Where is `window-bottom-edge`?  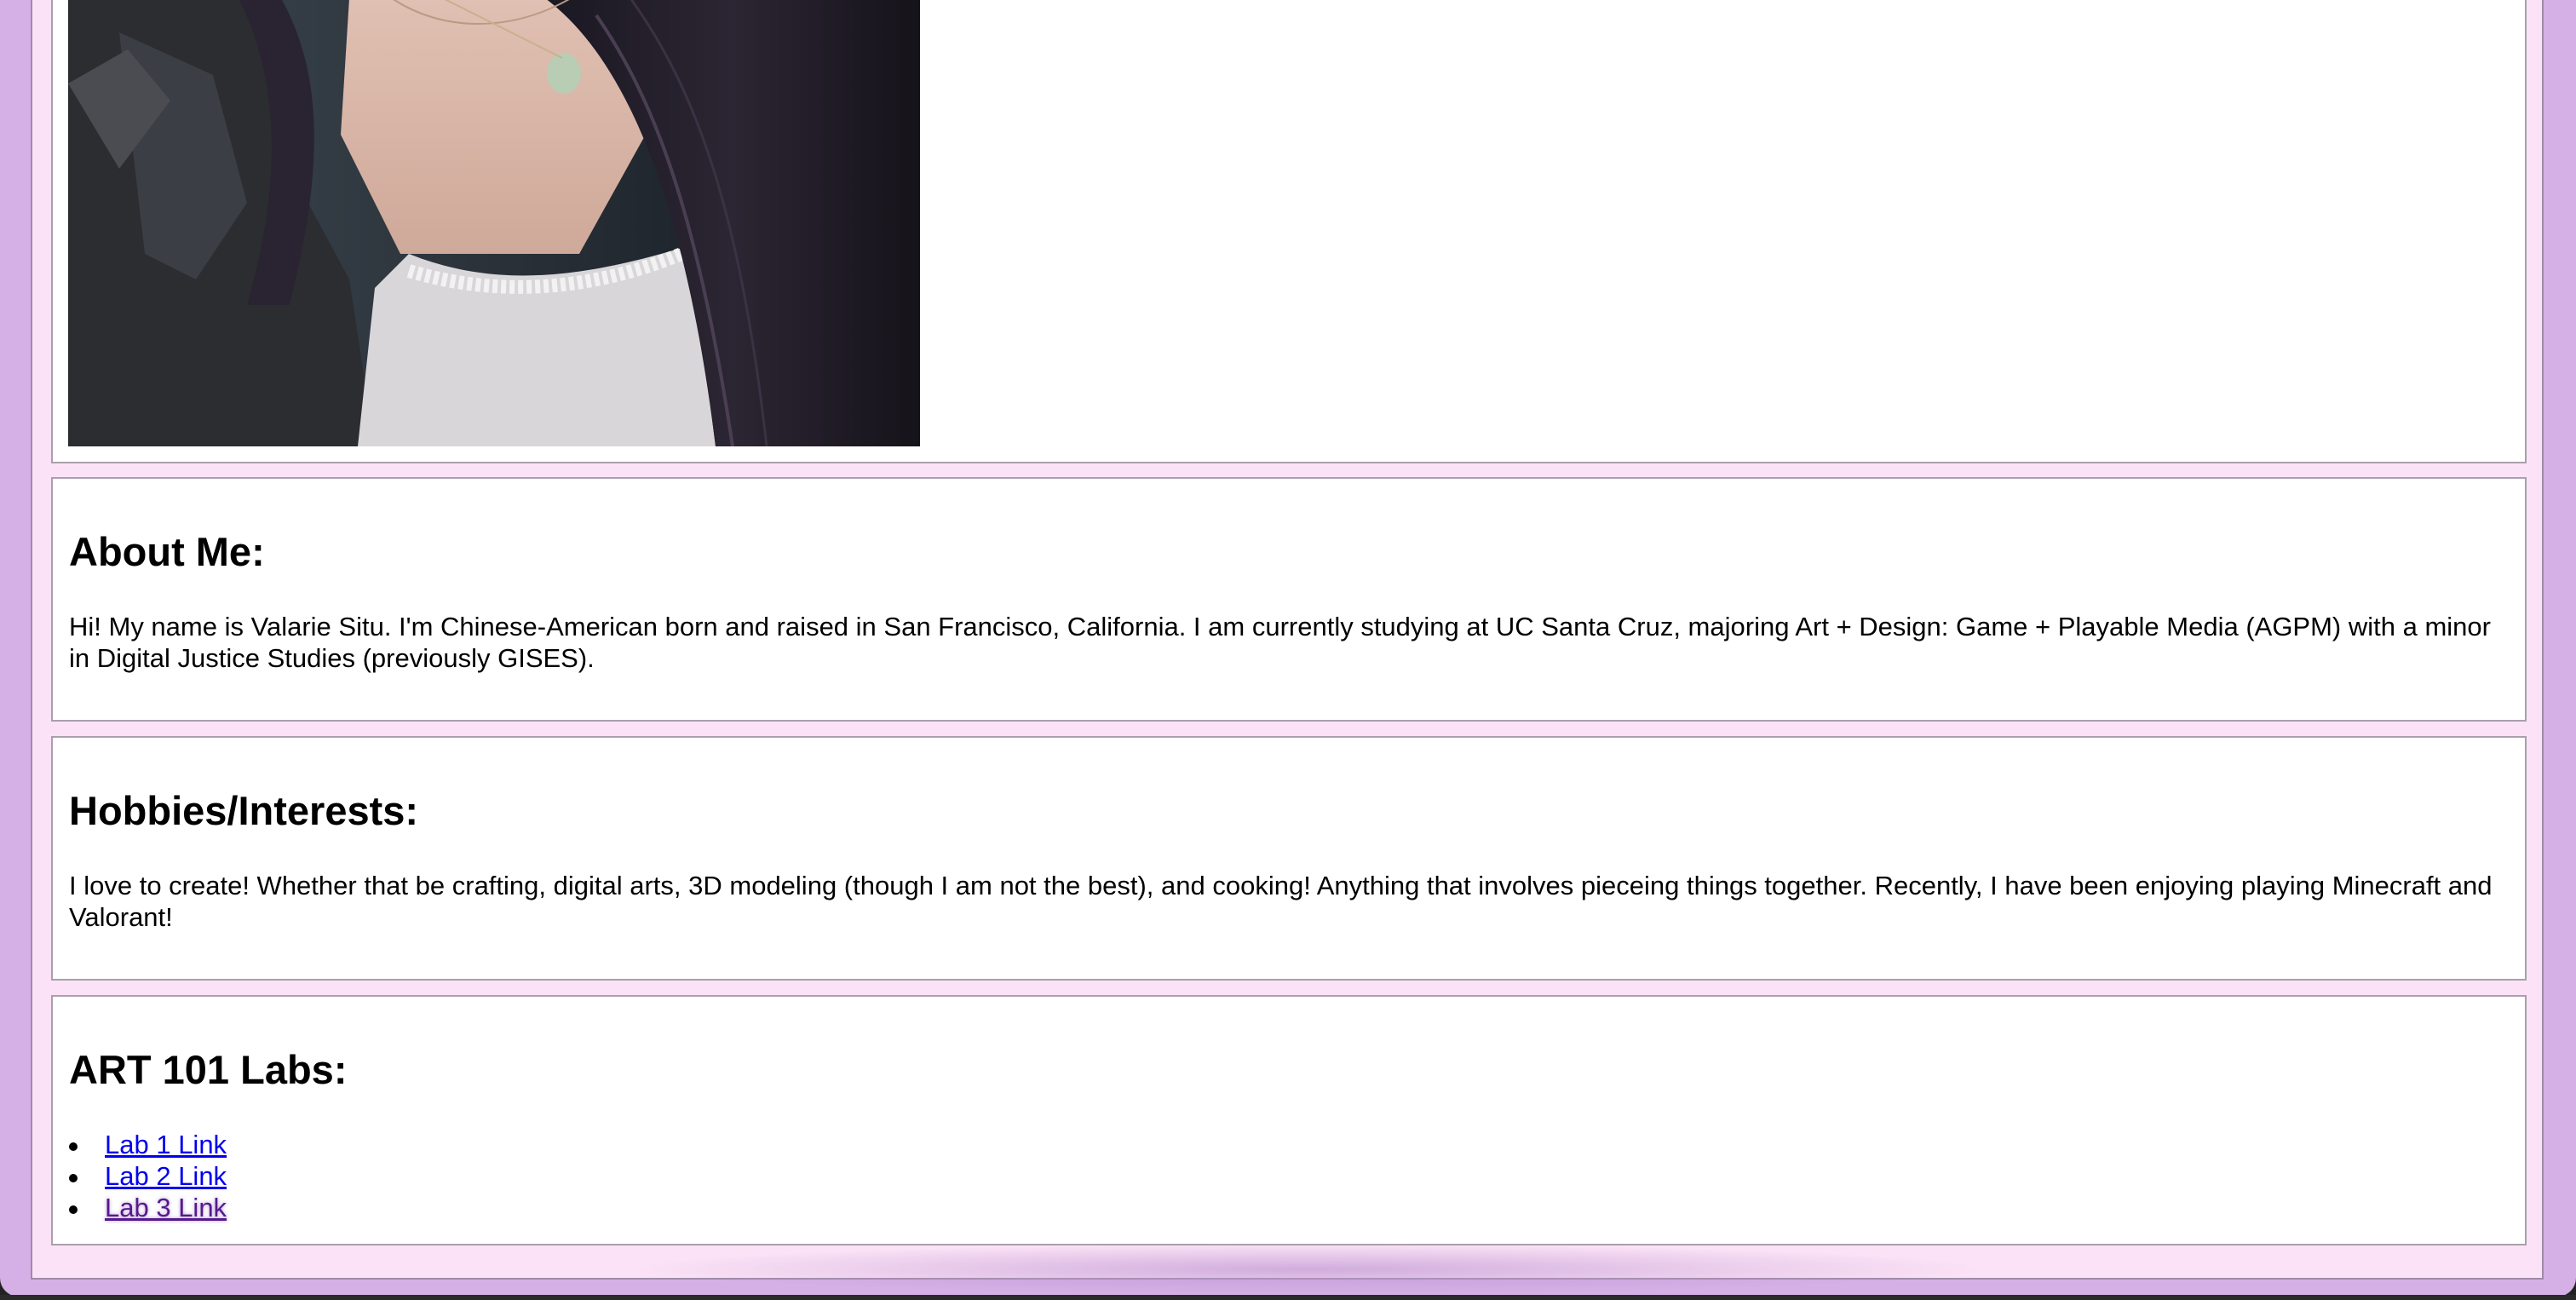
window-bottom-edge is located at coordinates (1288, 1297).